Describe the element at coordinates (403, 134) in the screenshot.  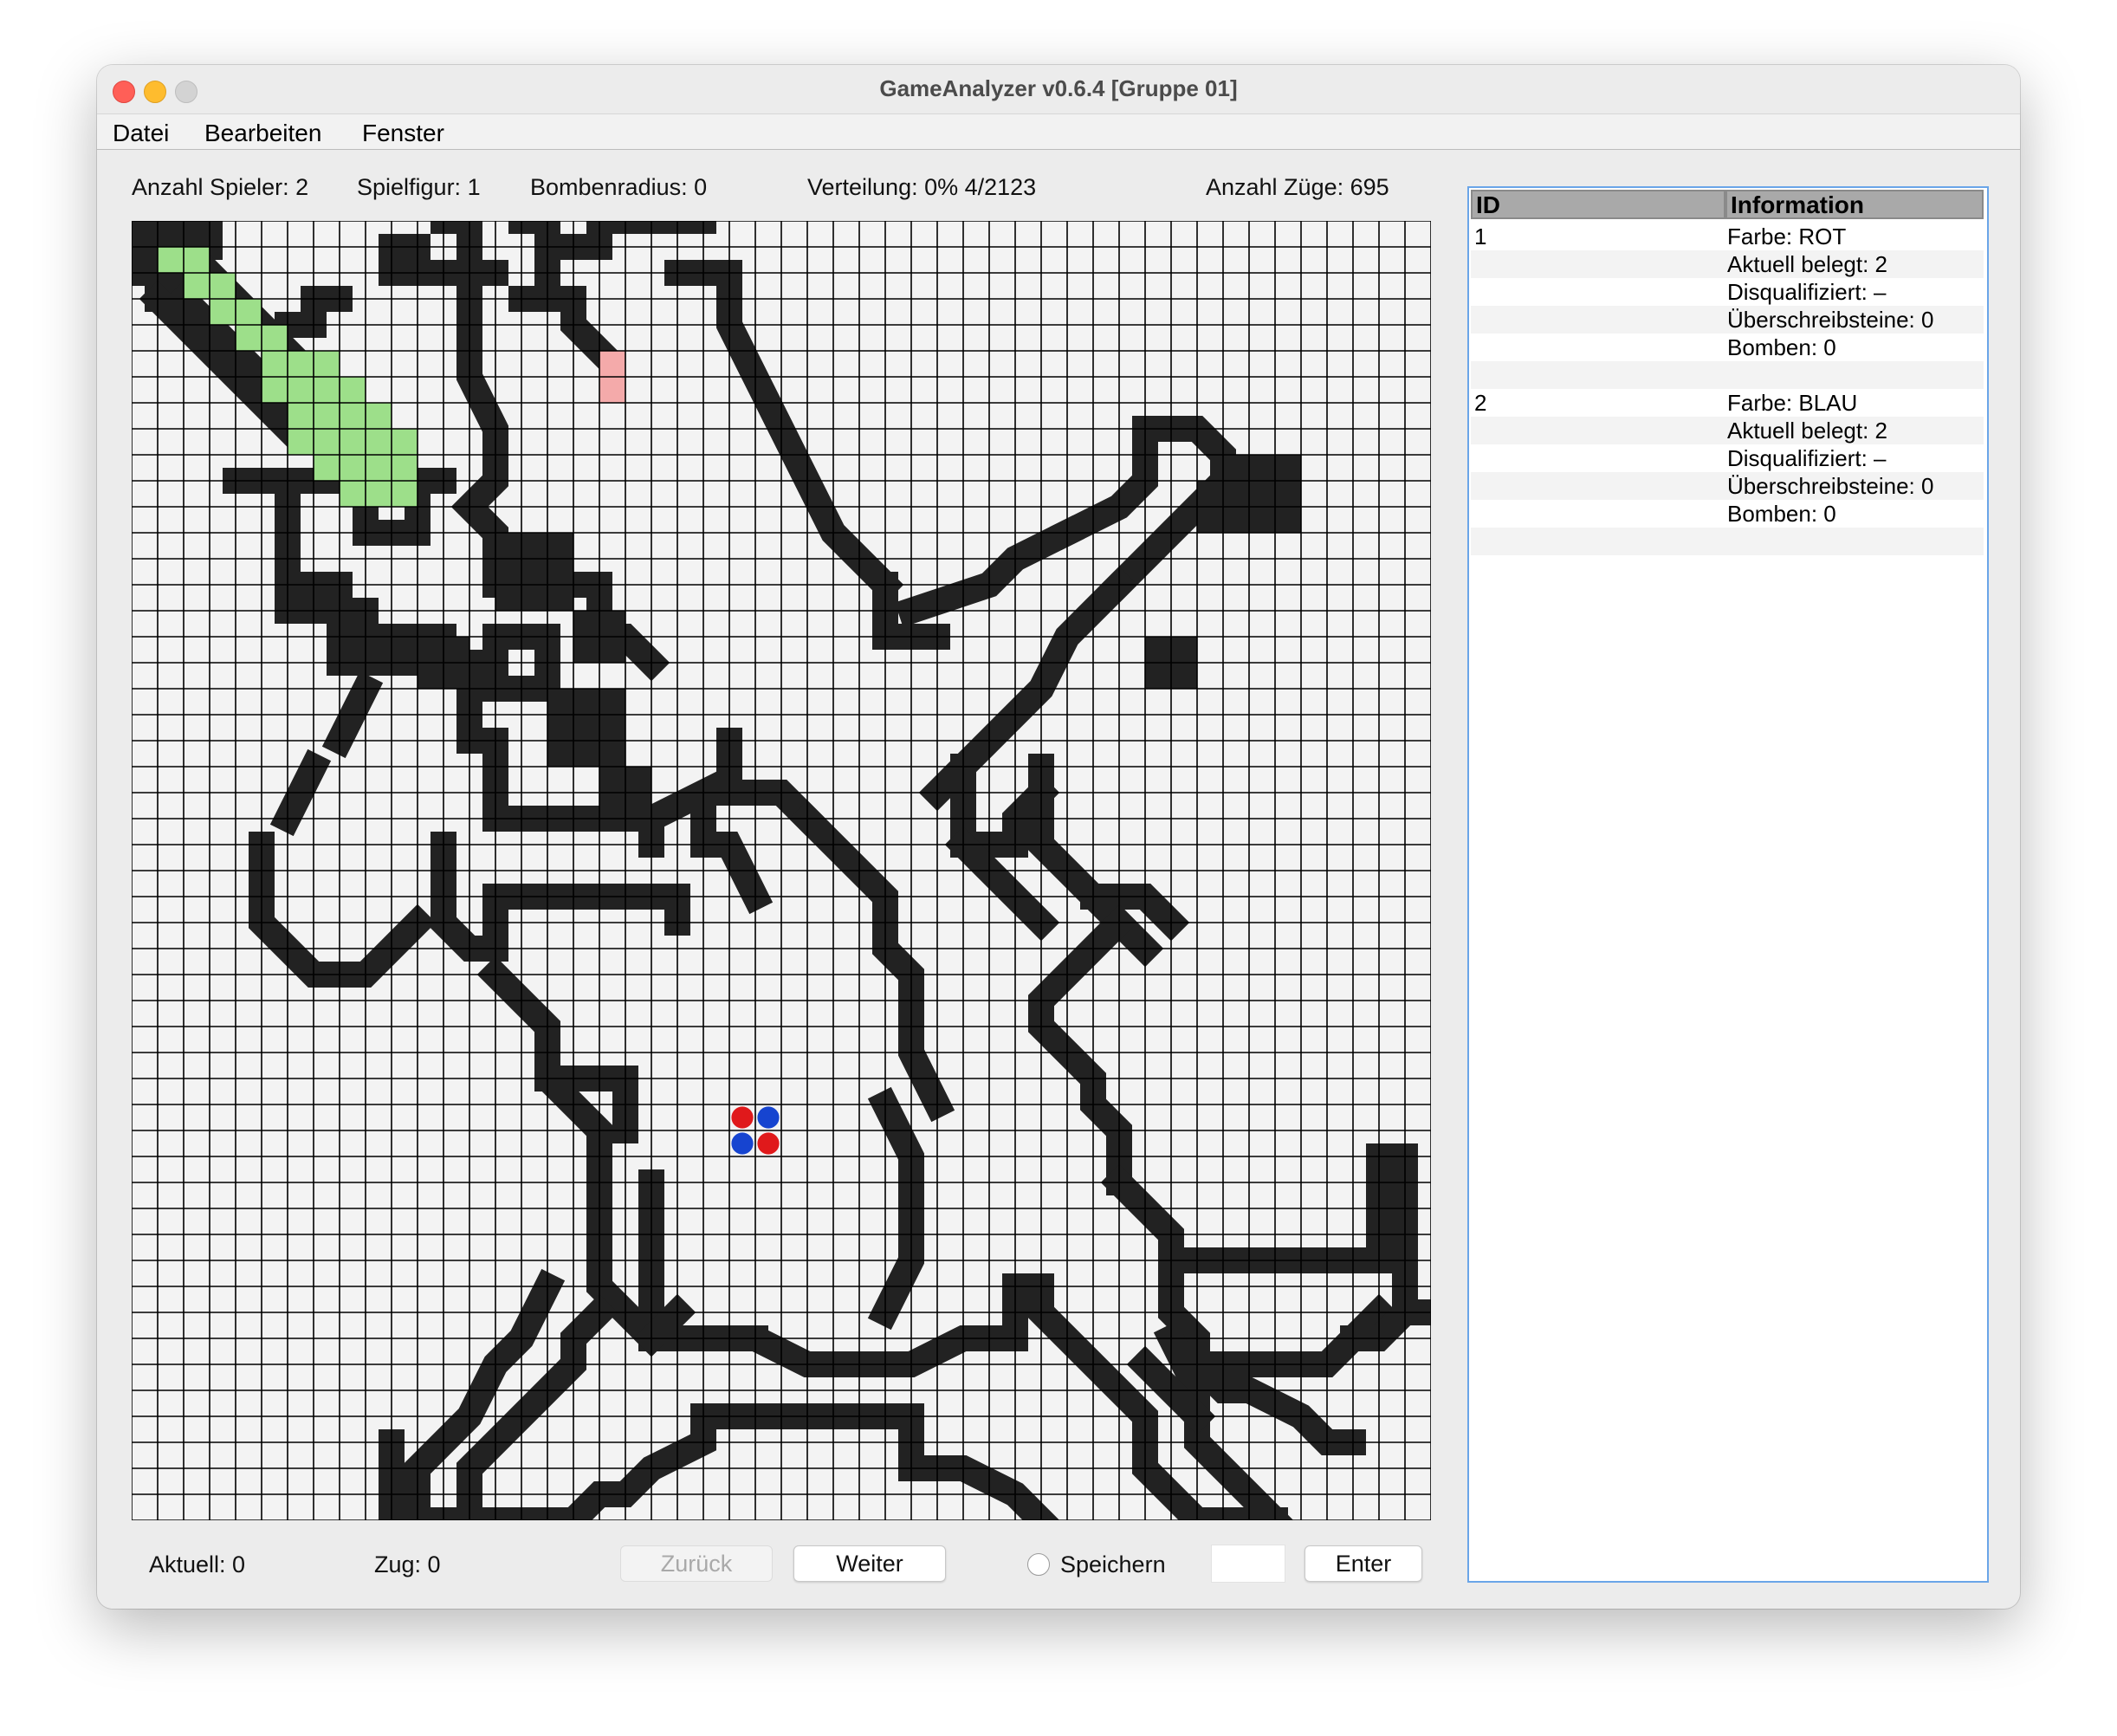
I see `menu-fenster: Fenster` at that location.